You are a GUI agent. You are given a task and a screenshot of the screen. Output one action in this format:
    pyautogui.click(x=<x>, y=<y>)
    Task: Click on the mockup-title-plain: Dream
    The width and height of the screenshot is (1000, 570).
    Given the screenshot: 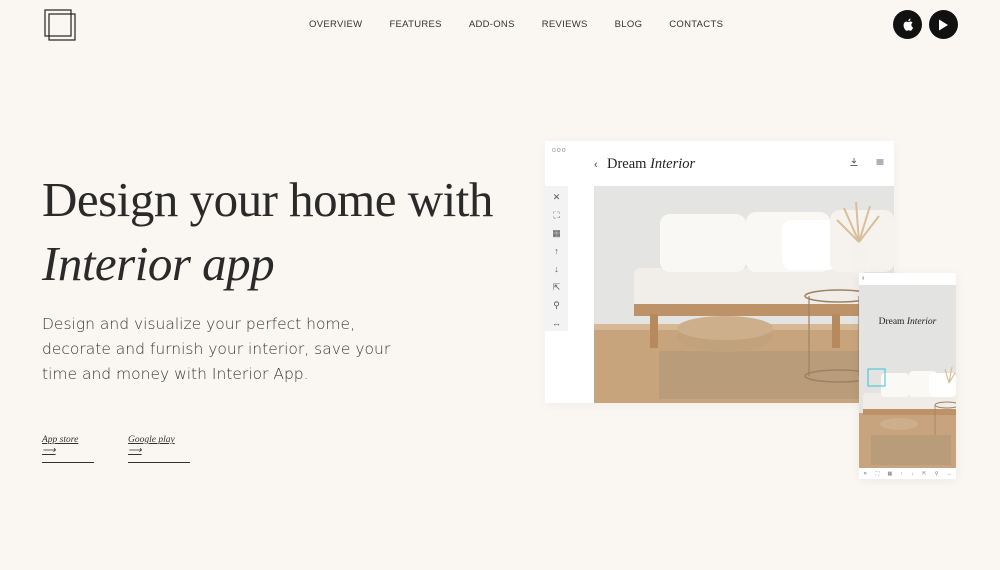 What is the action you would take?
    pyautogui.click(x=629, y=164)
    